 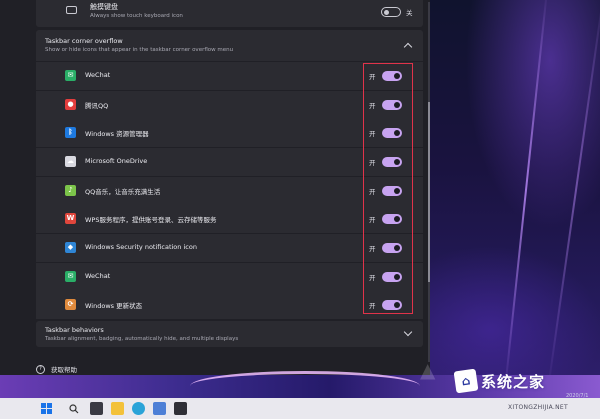 What do you see at coordinates (577, 396) in the screenshot?
I see `tray-date: 2020/7/1` at bounding box center [577, 396].